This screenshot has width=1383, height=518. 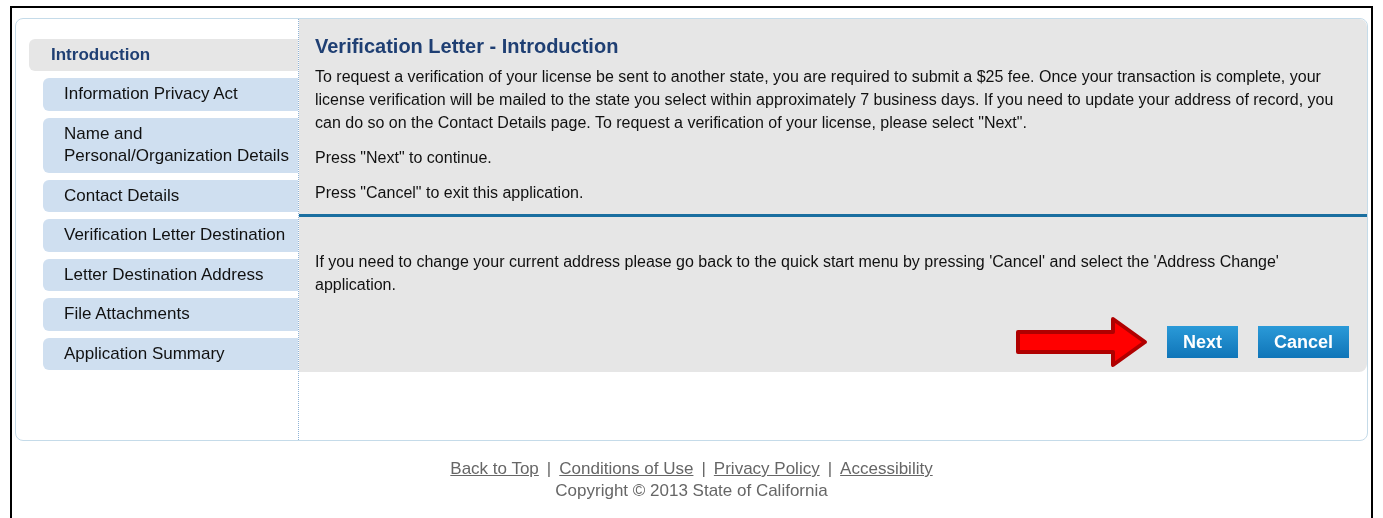 I want to click on arrow-icon, so click(x=1081, y=342).